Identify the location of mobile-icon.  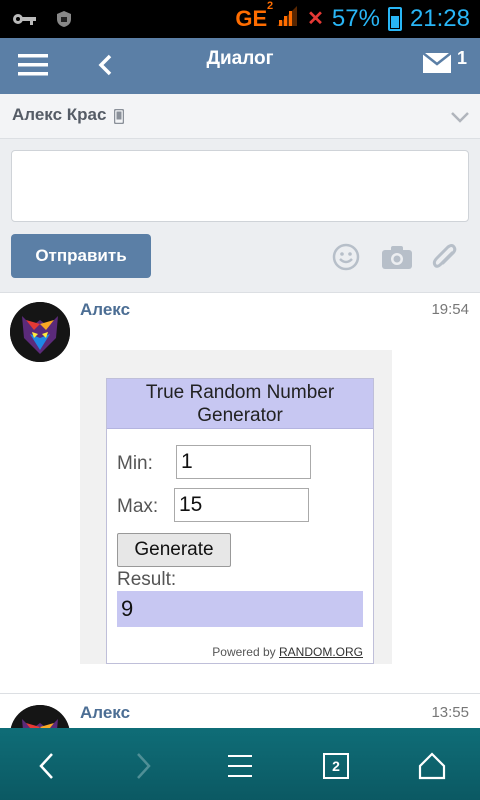
(119, 118).